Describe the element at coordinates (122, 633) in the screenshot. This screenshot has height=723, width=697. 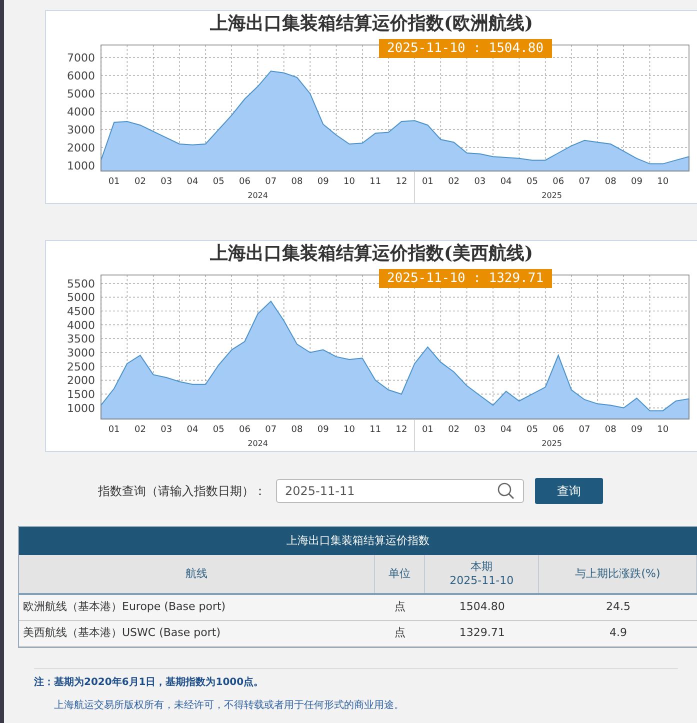
I see `table-cell-text: 美西航线（基本港）USWC (Base port)` at that location.